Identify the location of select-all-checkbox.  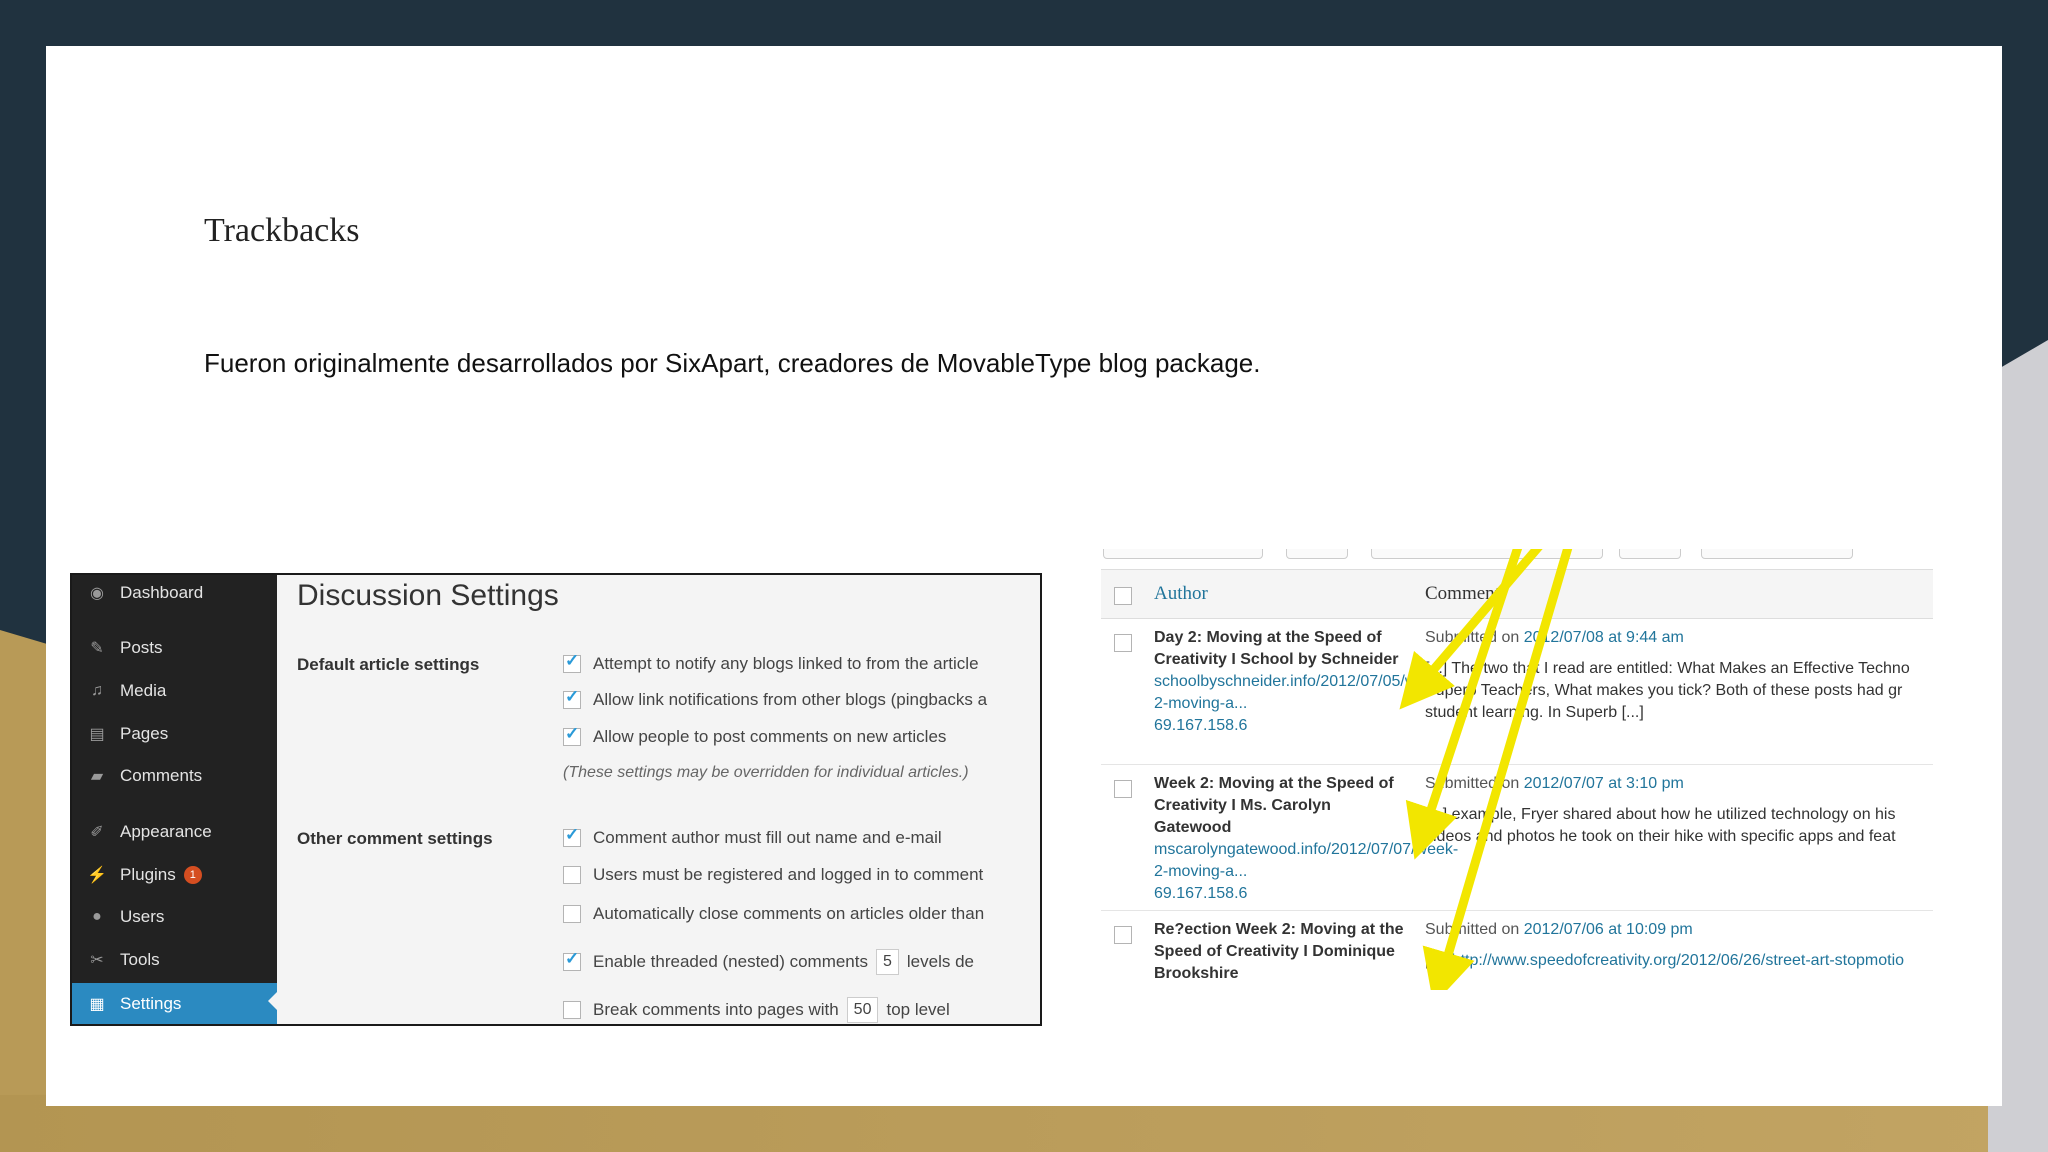
(1123, 596).